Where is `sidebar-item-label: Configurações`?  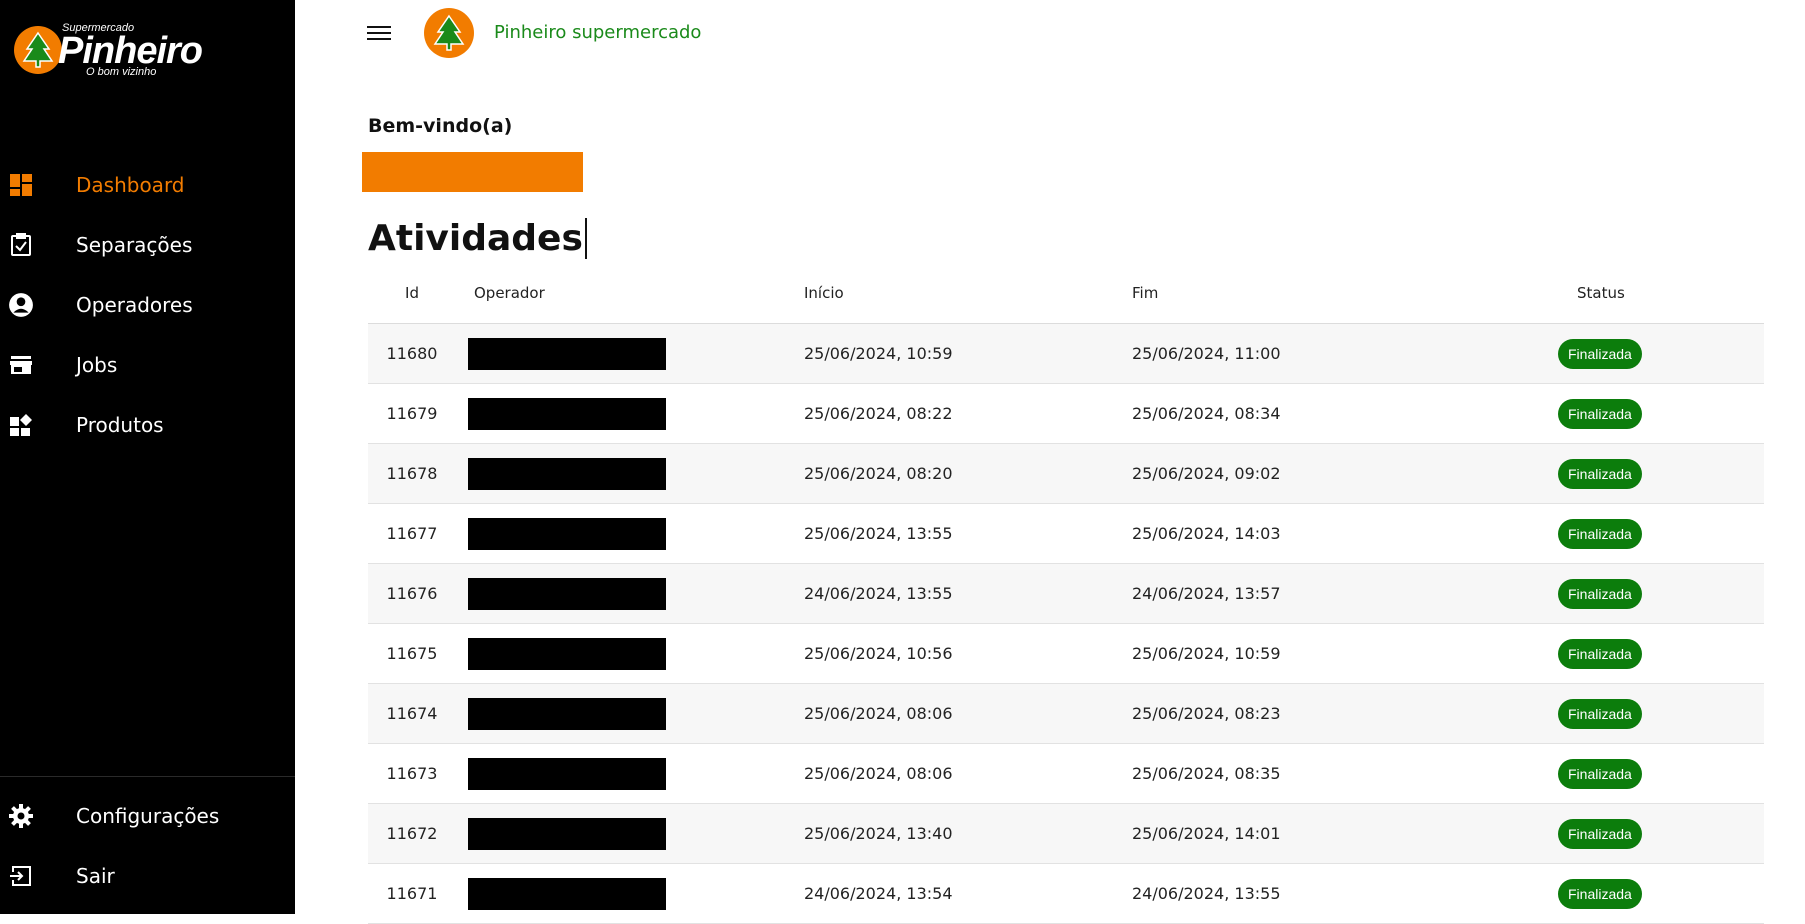 sidebar-item-label: Configurações is located at coordinates (148, 816).